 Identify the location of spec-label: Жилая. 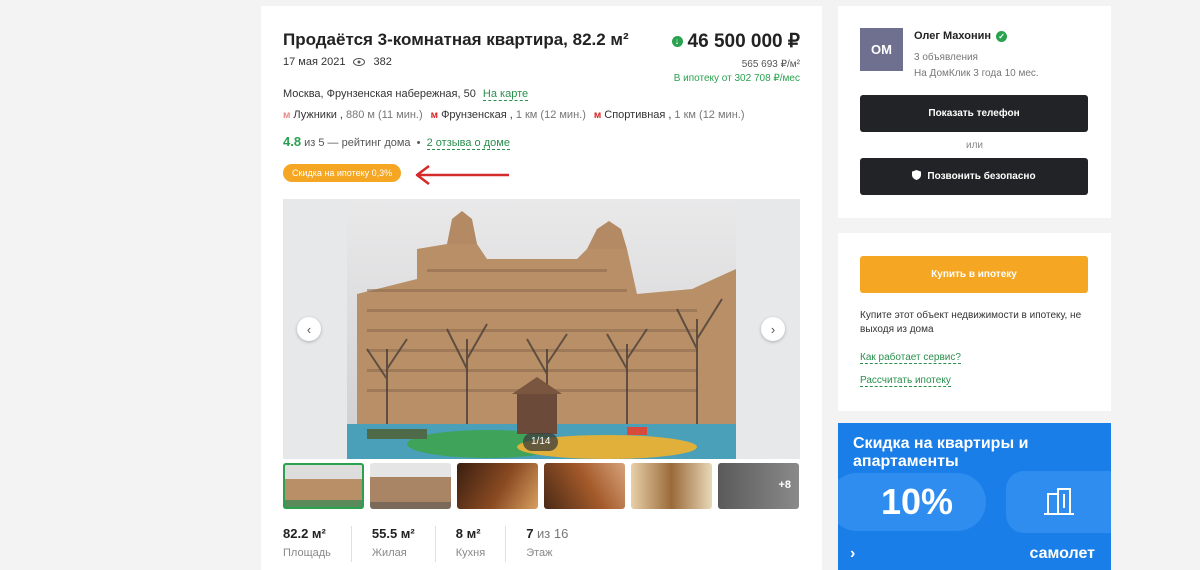
(389, 553).